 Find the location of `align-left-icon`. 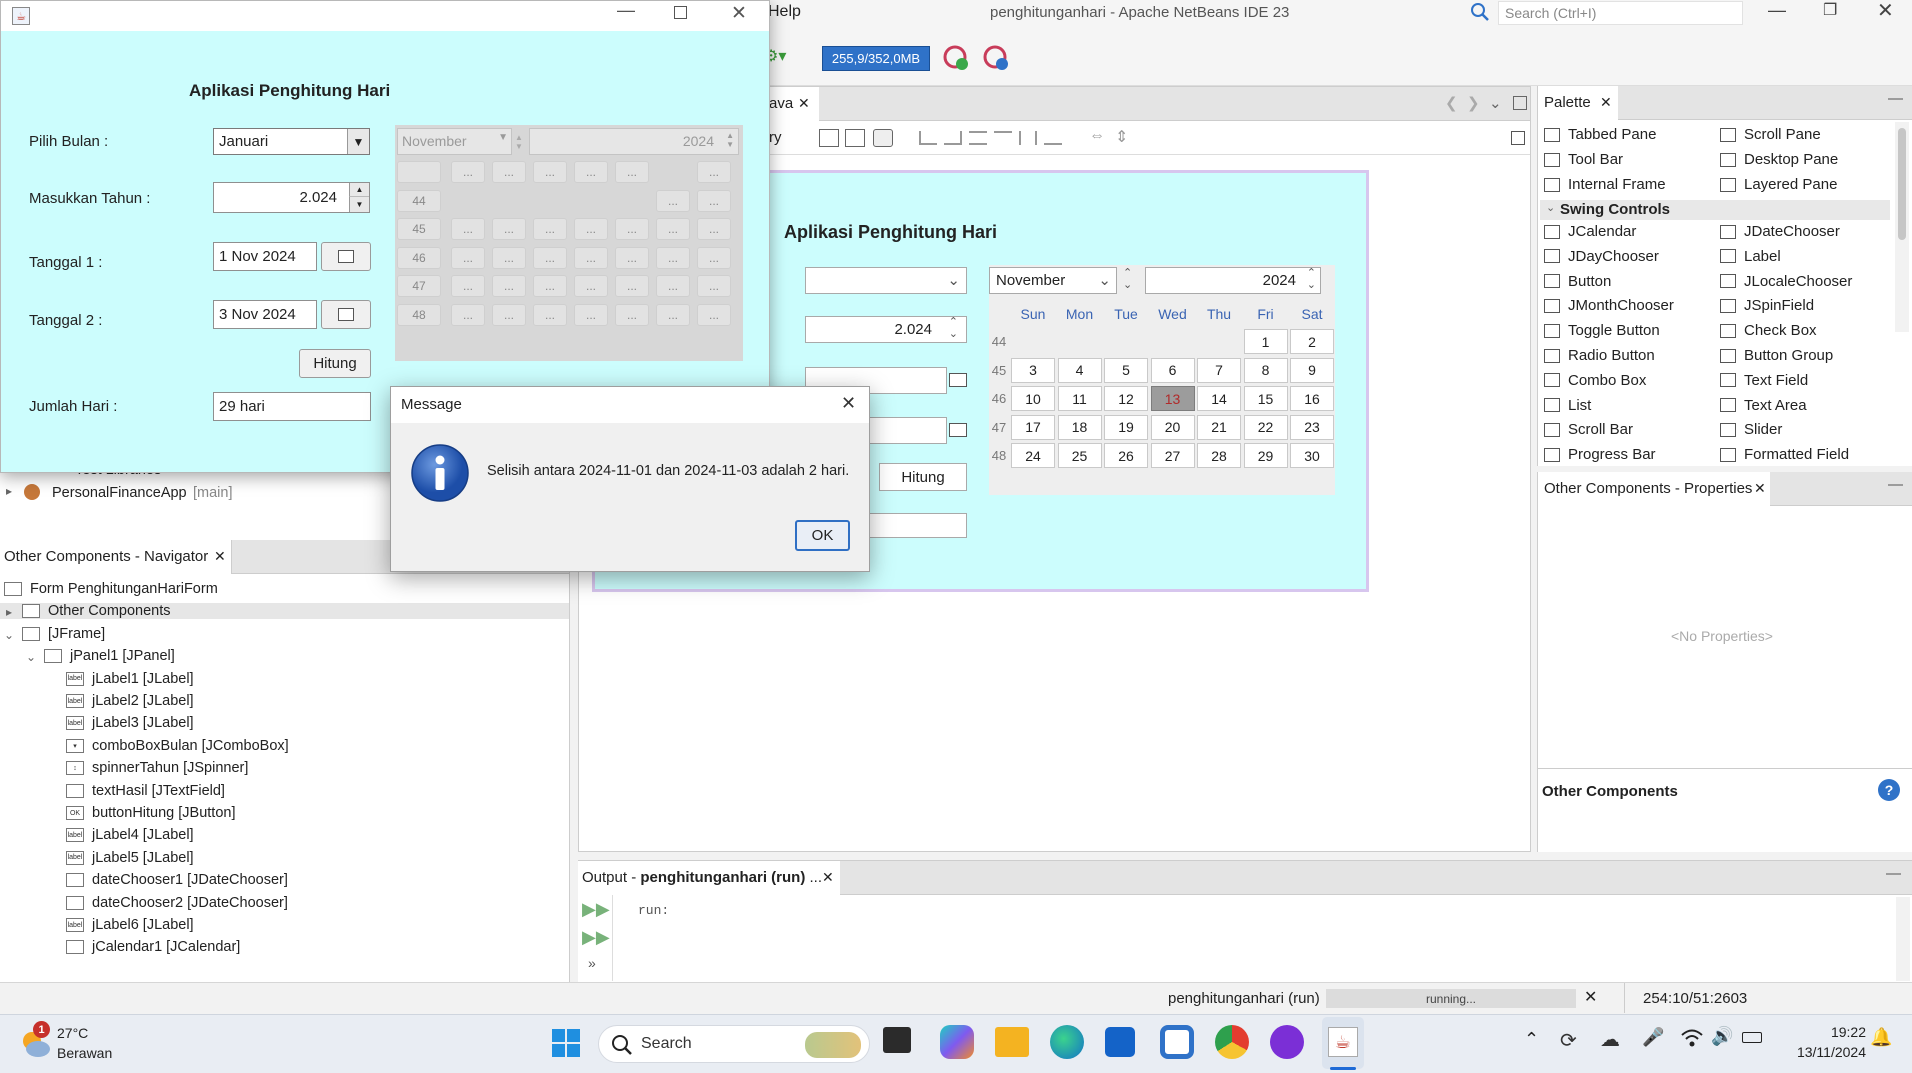

align-left-icon is located at coordinates (928, 138).